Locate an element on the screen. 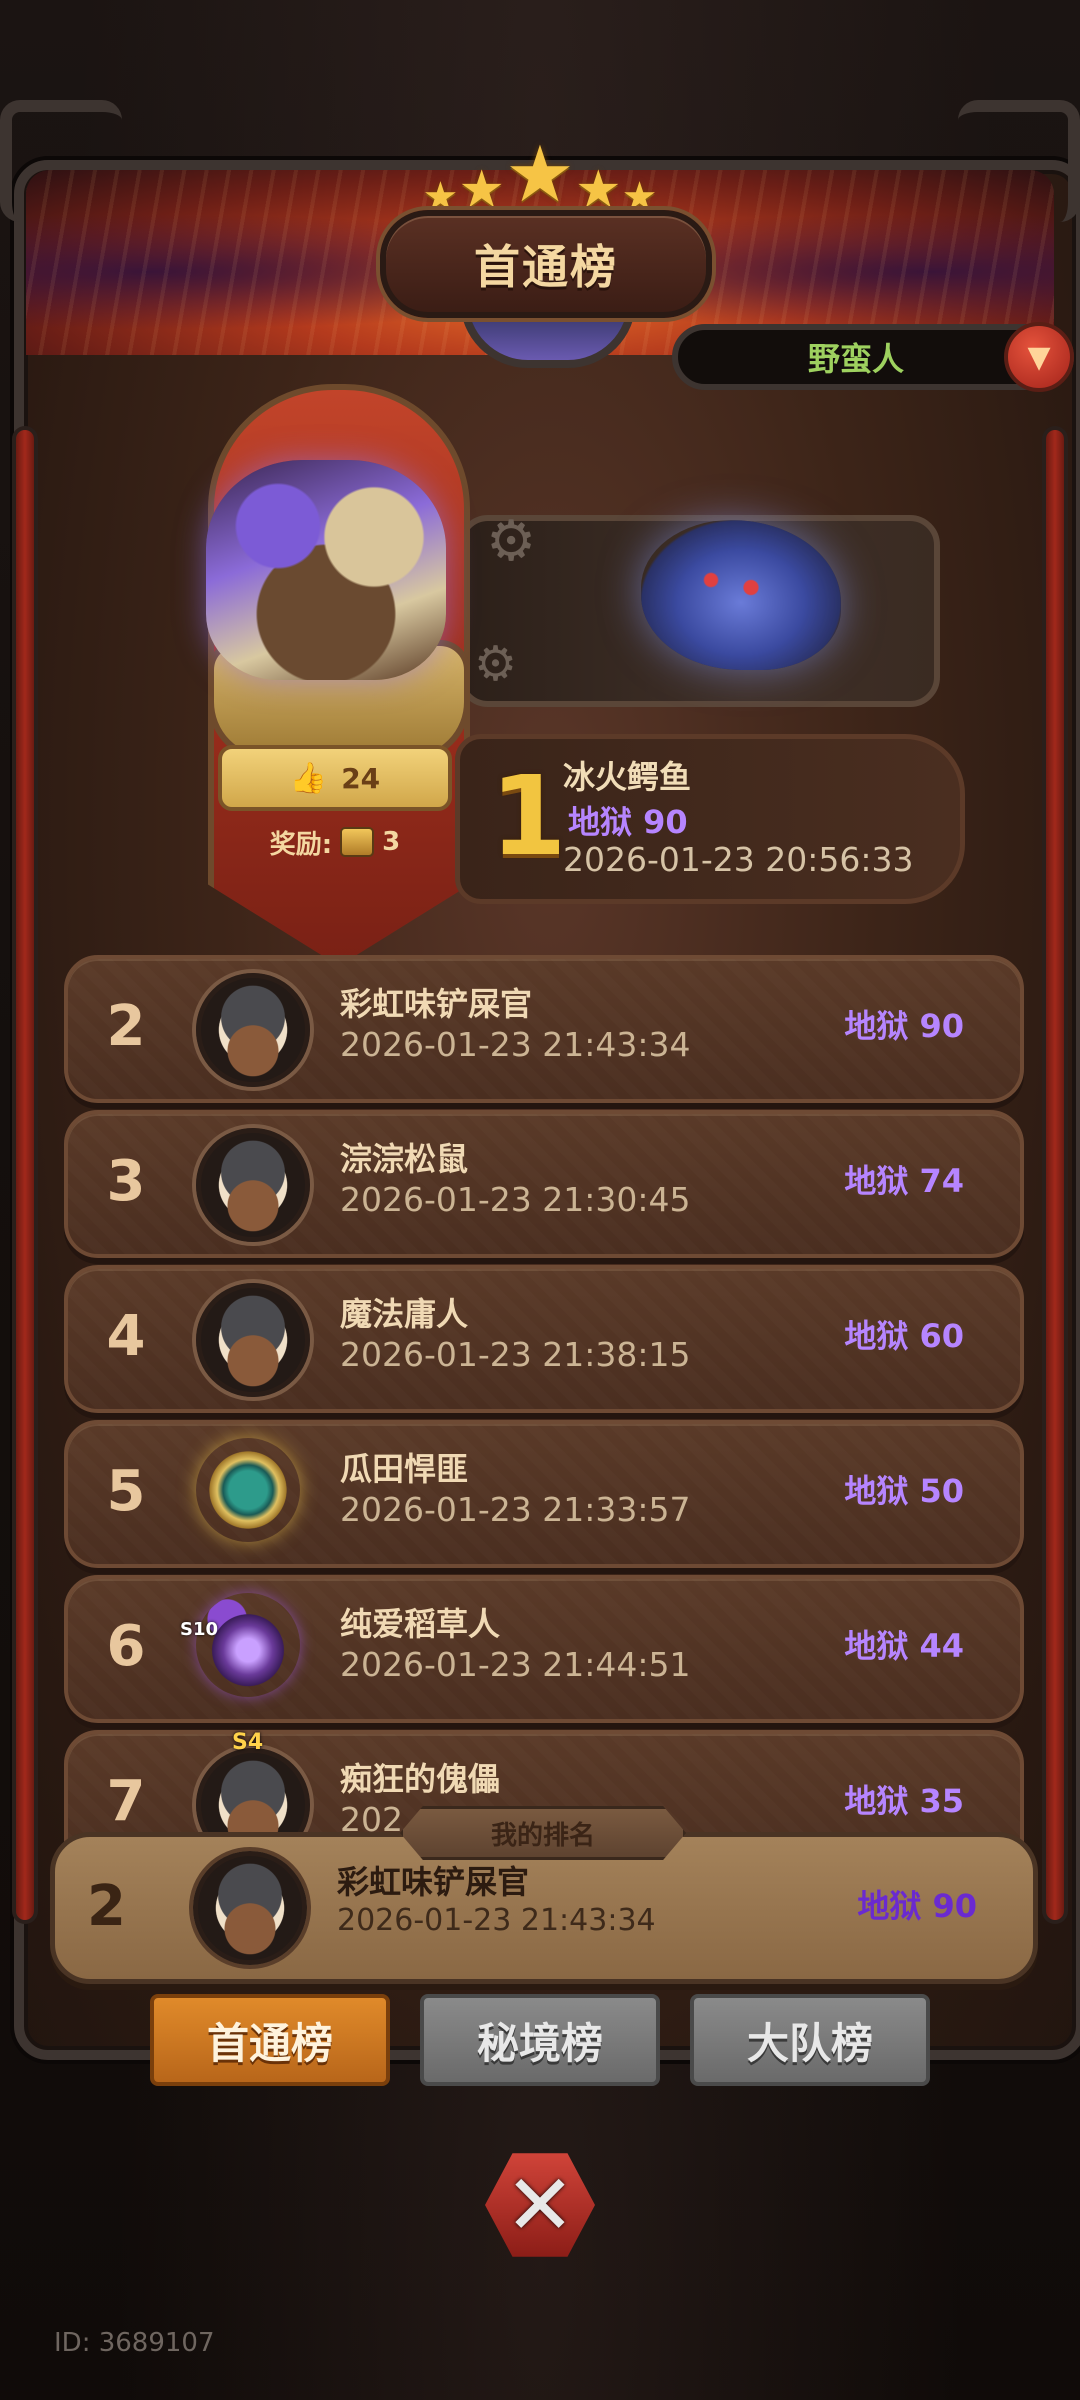 The image size is (1080, 2400). clear-time: 2026-01-23 21:44:51 is located at coordinates (515, 1664).